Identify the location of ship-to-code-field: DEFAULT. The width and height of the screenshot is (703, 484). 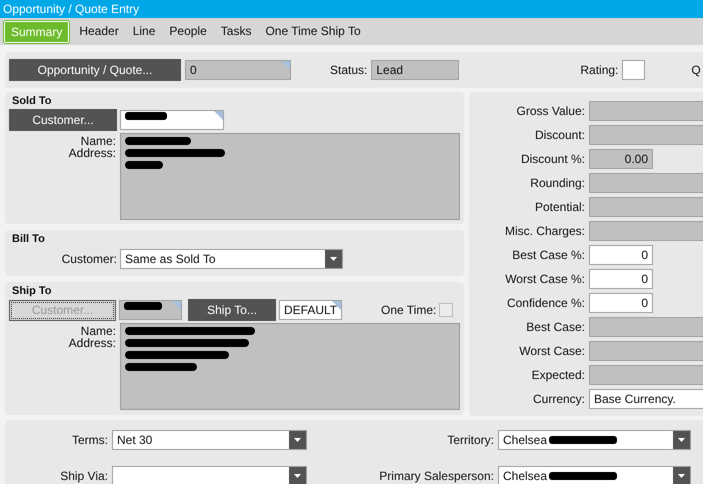
(310, 310).